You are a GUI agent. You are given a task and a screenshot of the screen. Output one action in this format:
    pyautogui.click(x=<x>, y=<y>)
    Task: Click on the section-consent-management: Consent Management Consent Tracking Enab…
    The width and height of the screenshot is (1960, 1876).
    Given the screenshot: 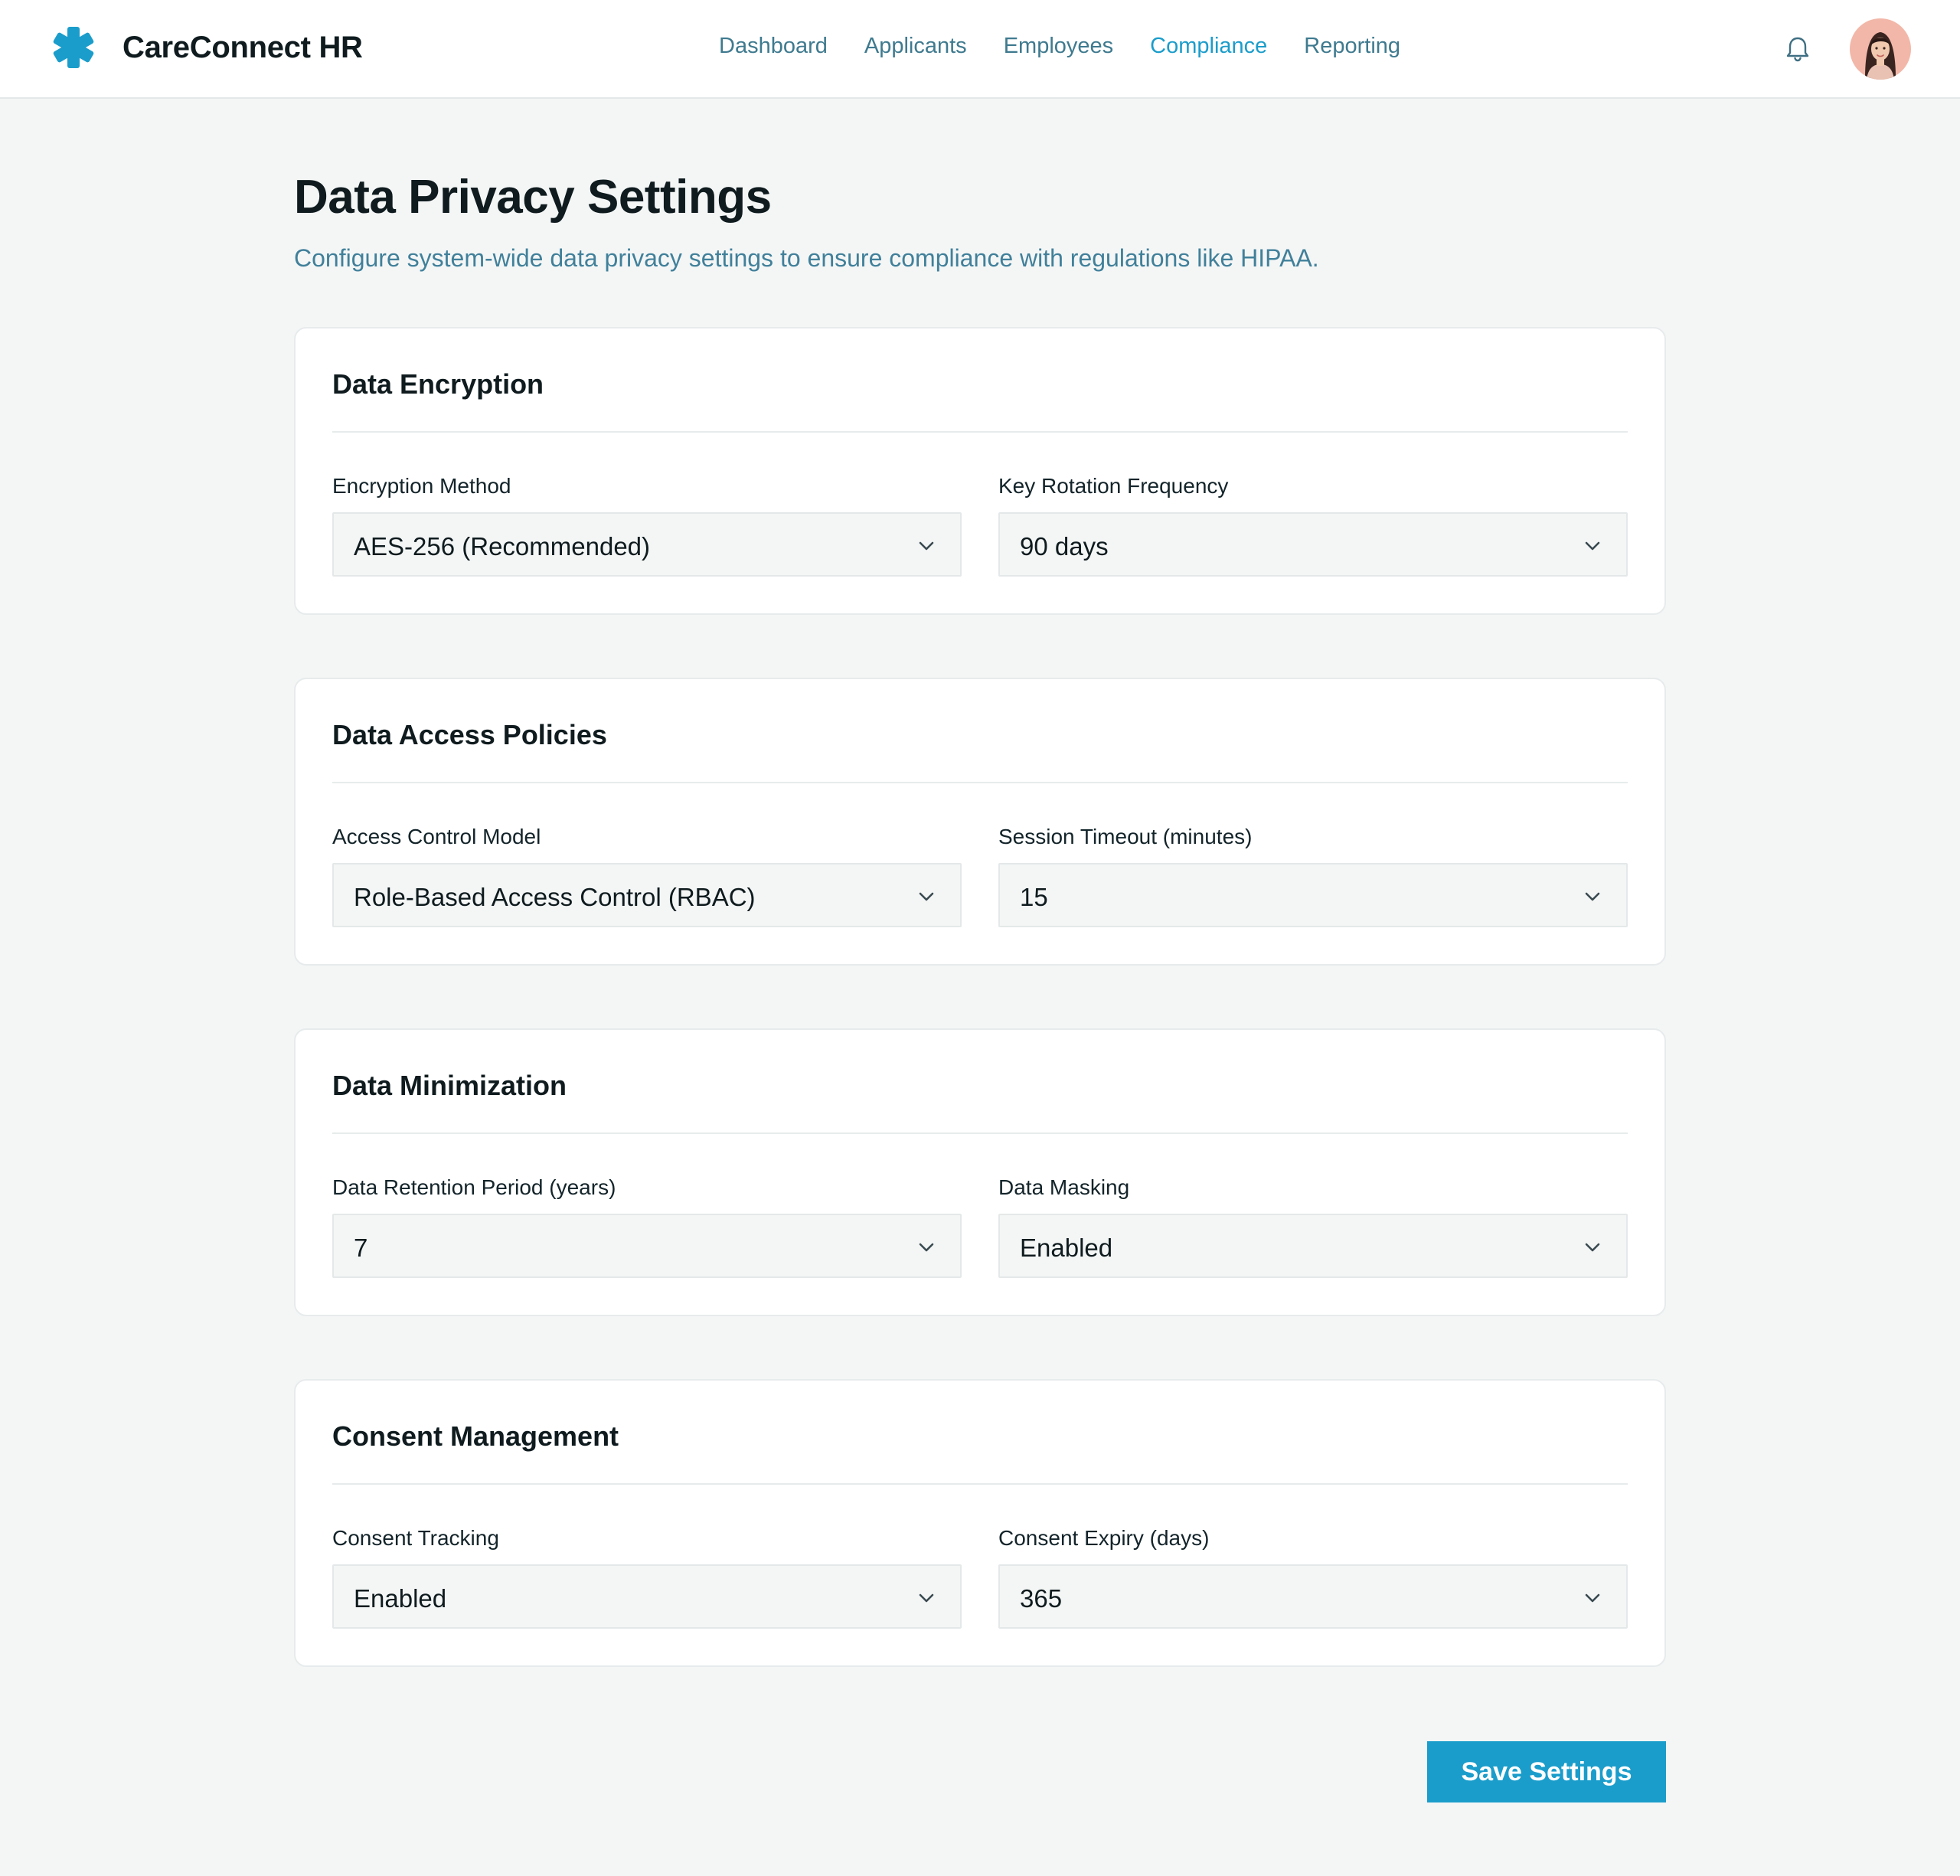 What is the action you would take?
    pyautogui.click(x=980, y=1523)
    